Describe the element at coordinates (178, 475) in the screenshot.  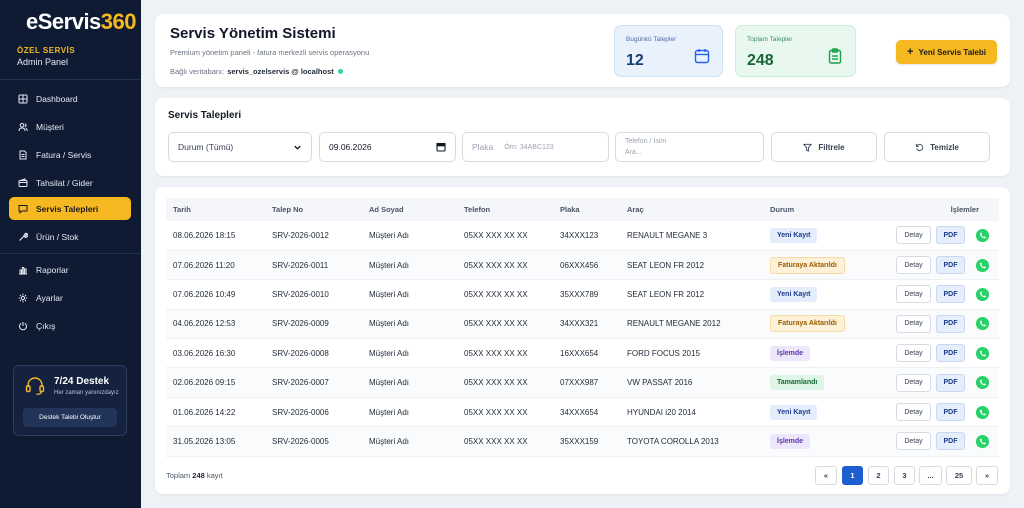
I see `total-prefix: Toplam` at that location.